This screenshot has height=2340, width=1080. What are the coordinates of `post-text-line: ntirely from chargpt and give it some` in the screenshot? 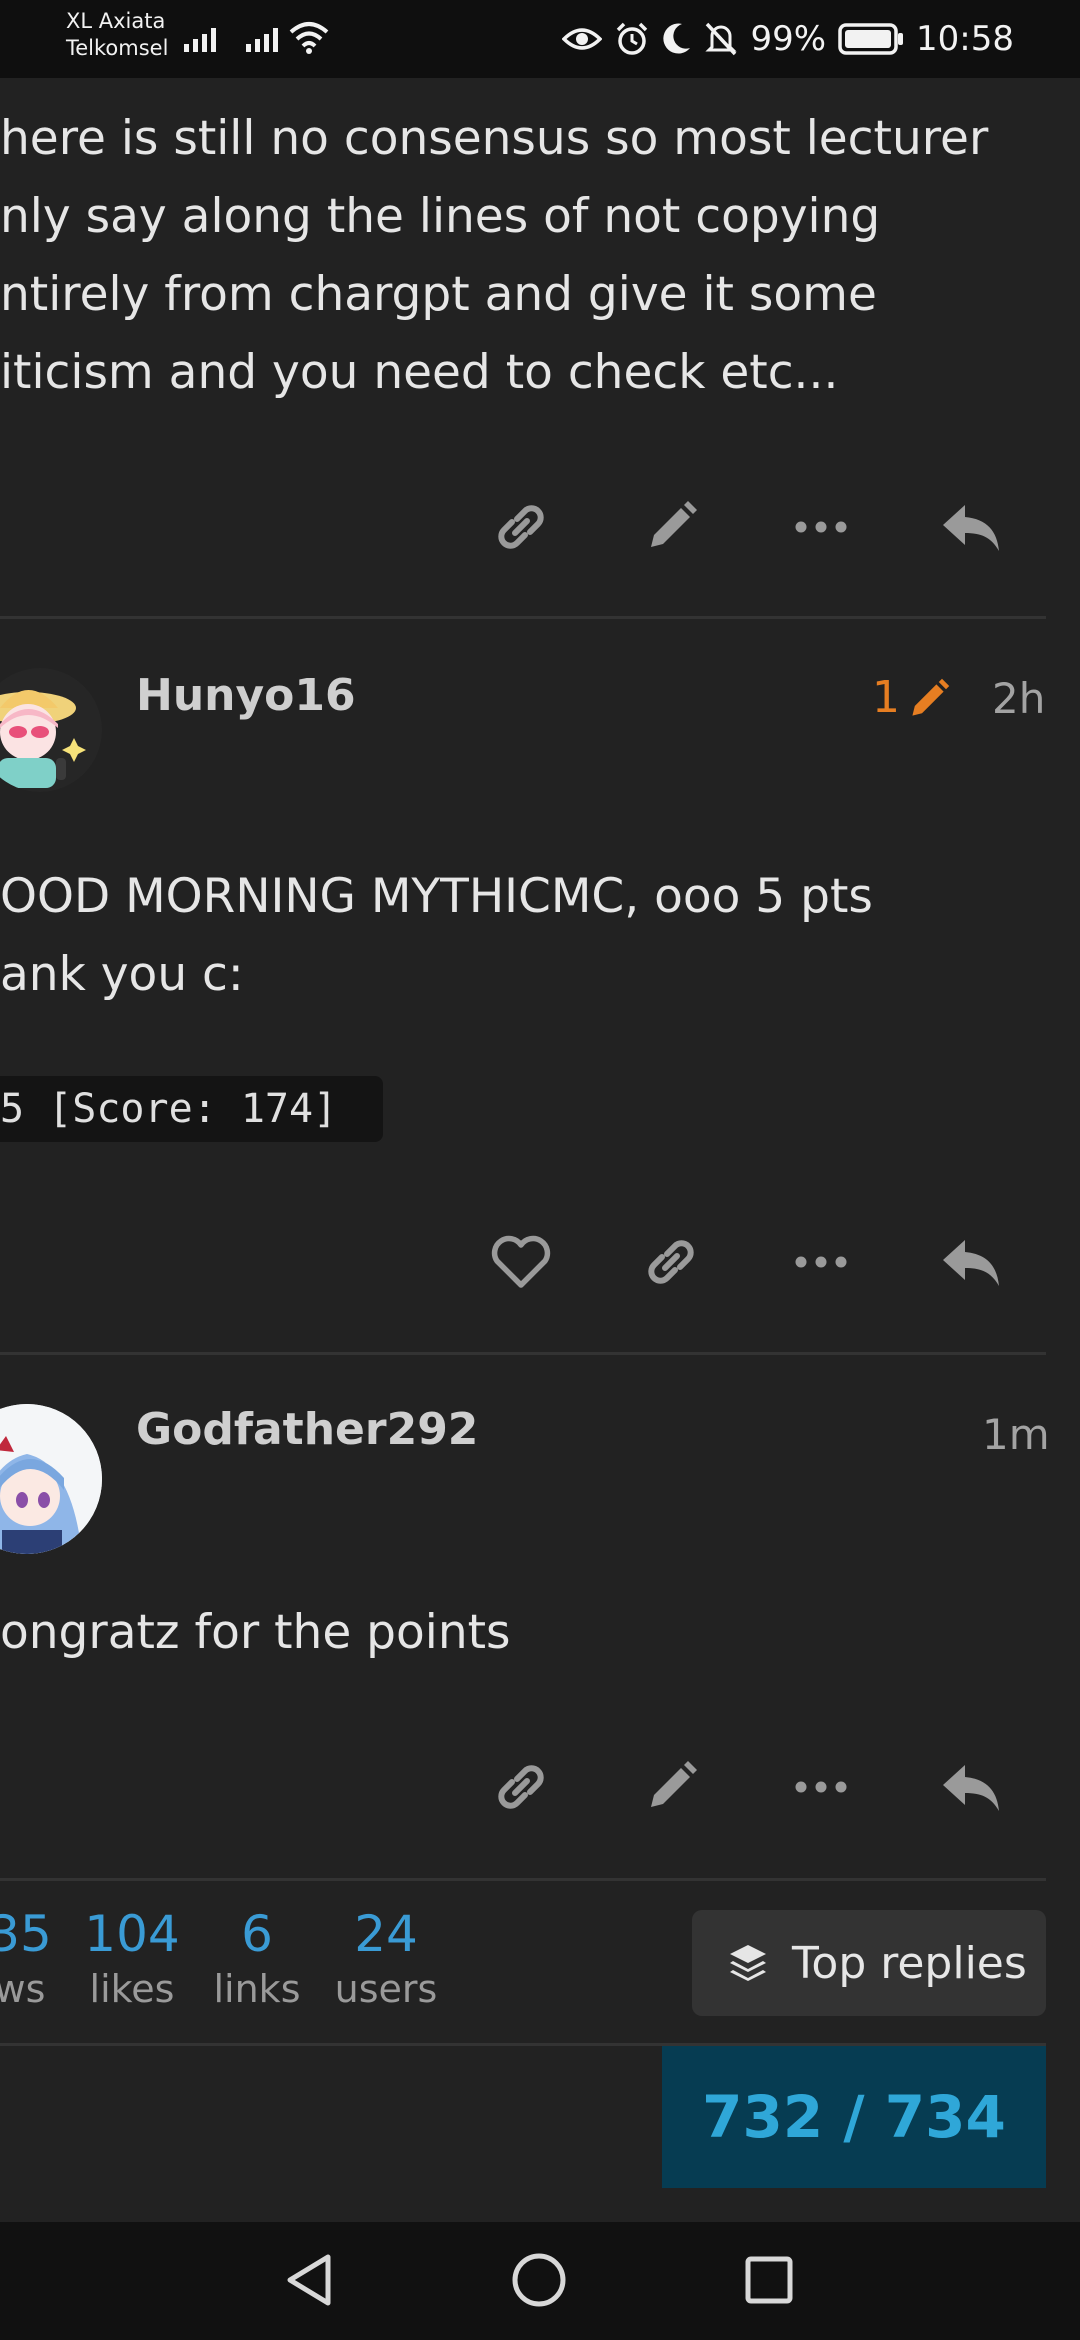 It's located at (438, 294).